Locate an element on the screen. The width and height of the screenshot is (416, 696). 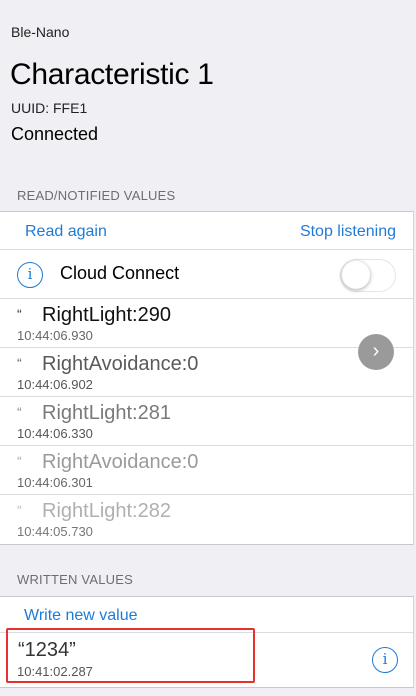
read-actions-row: Read again Stop listening is located at coordinates (206, 231).